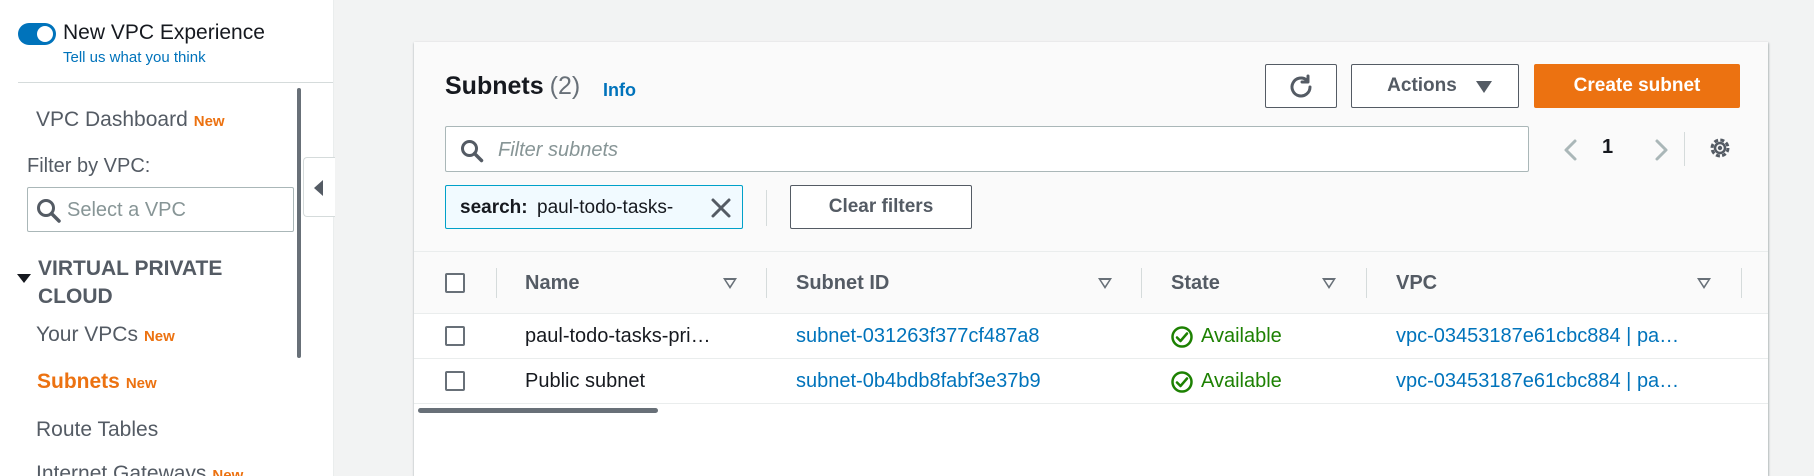  What do you see at coordinates (881, 207) in the screenshot?
I see `clear-filters-button: Clear filters` at bounding box center [881, 207].